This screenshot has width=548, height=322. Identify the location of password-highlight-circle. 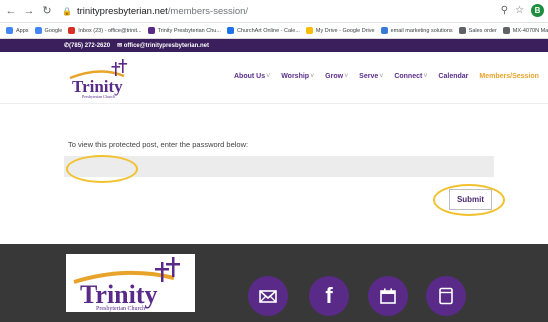
(102, 169).